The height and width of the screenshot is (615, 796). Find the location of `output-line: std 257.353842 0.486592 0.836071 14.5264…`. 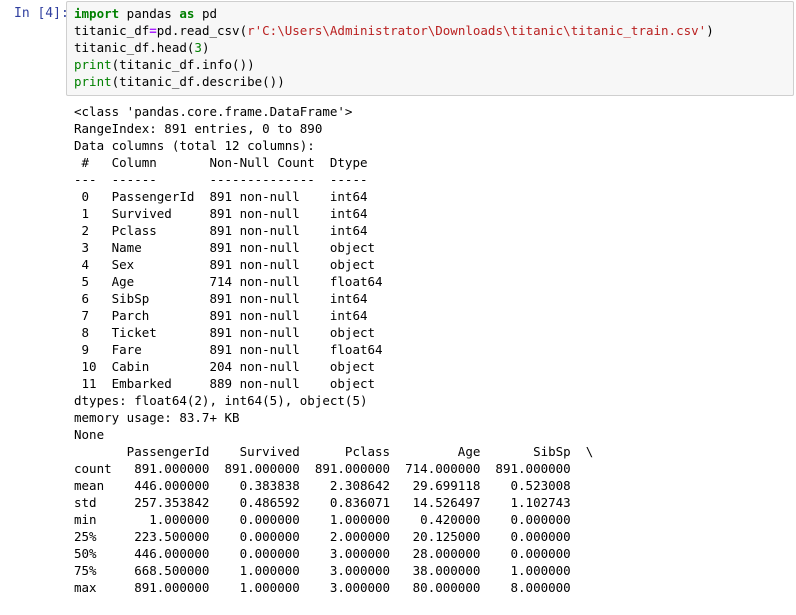

output-line: std 257.353842 0.486592 0.836071 14.5264… is located at coordinates (334, 502).